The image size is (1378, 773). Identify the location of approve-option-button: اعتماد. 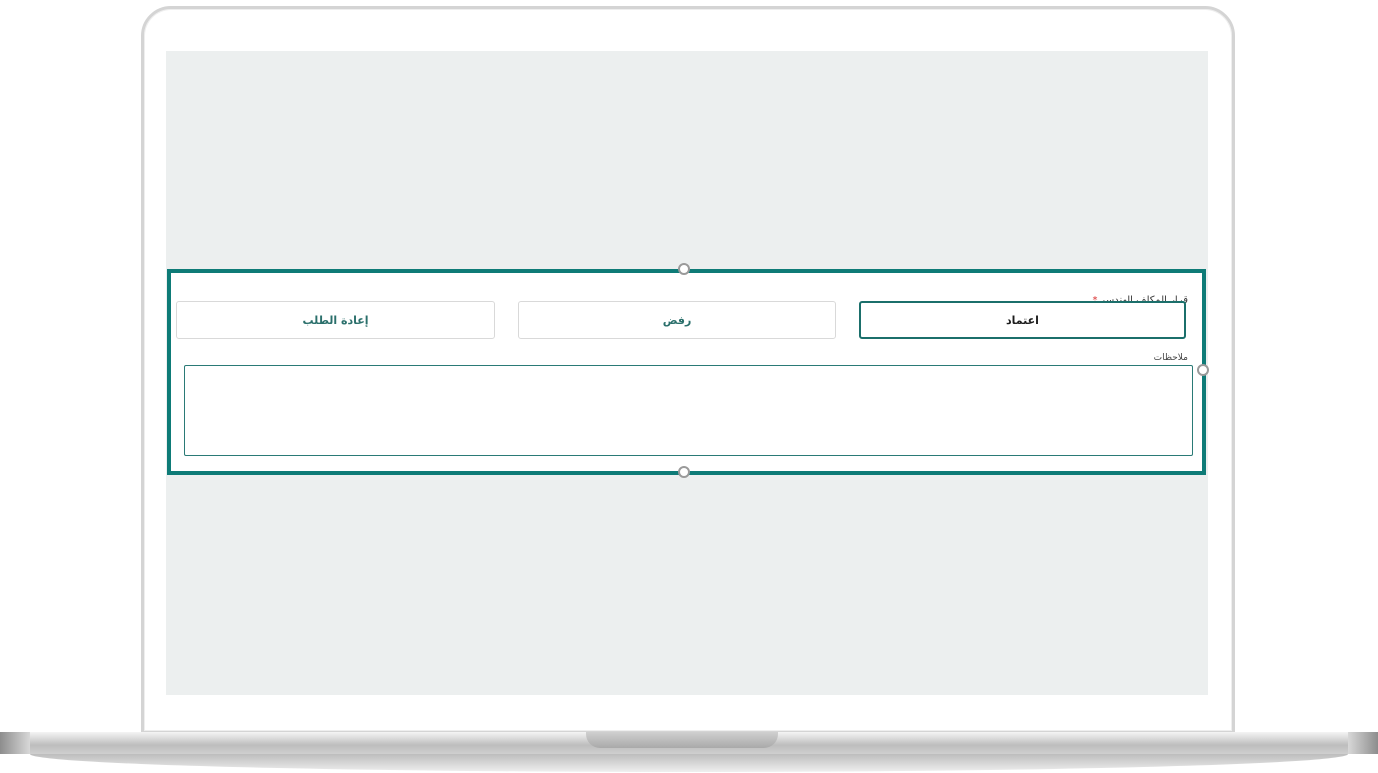
(1022, 320).